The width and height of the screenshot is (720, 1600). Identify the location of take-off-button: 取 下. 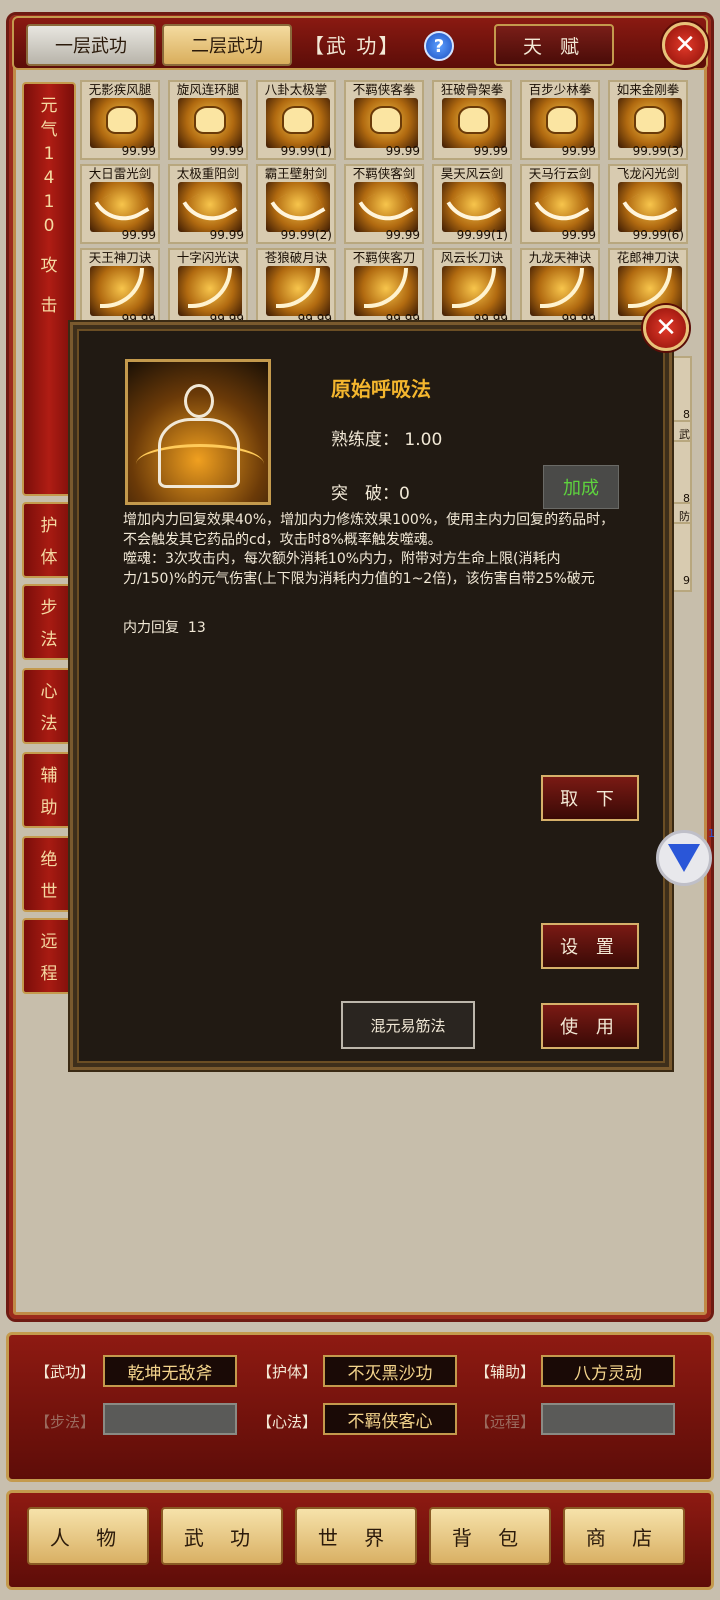
(590, 798).